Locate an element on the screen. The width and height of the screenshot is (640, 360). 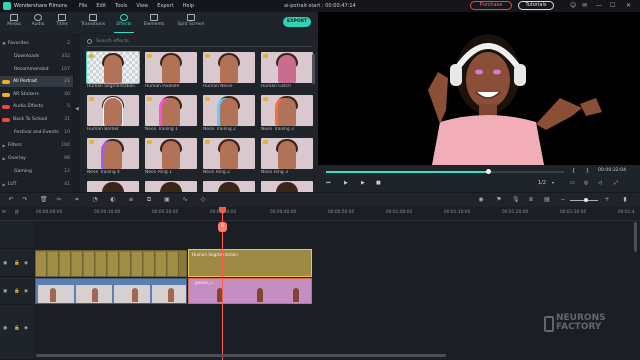
snap-icon: ⧈ is located at coordinates (531, 200).